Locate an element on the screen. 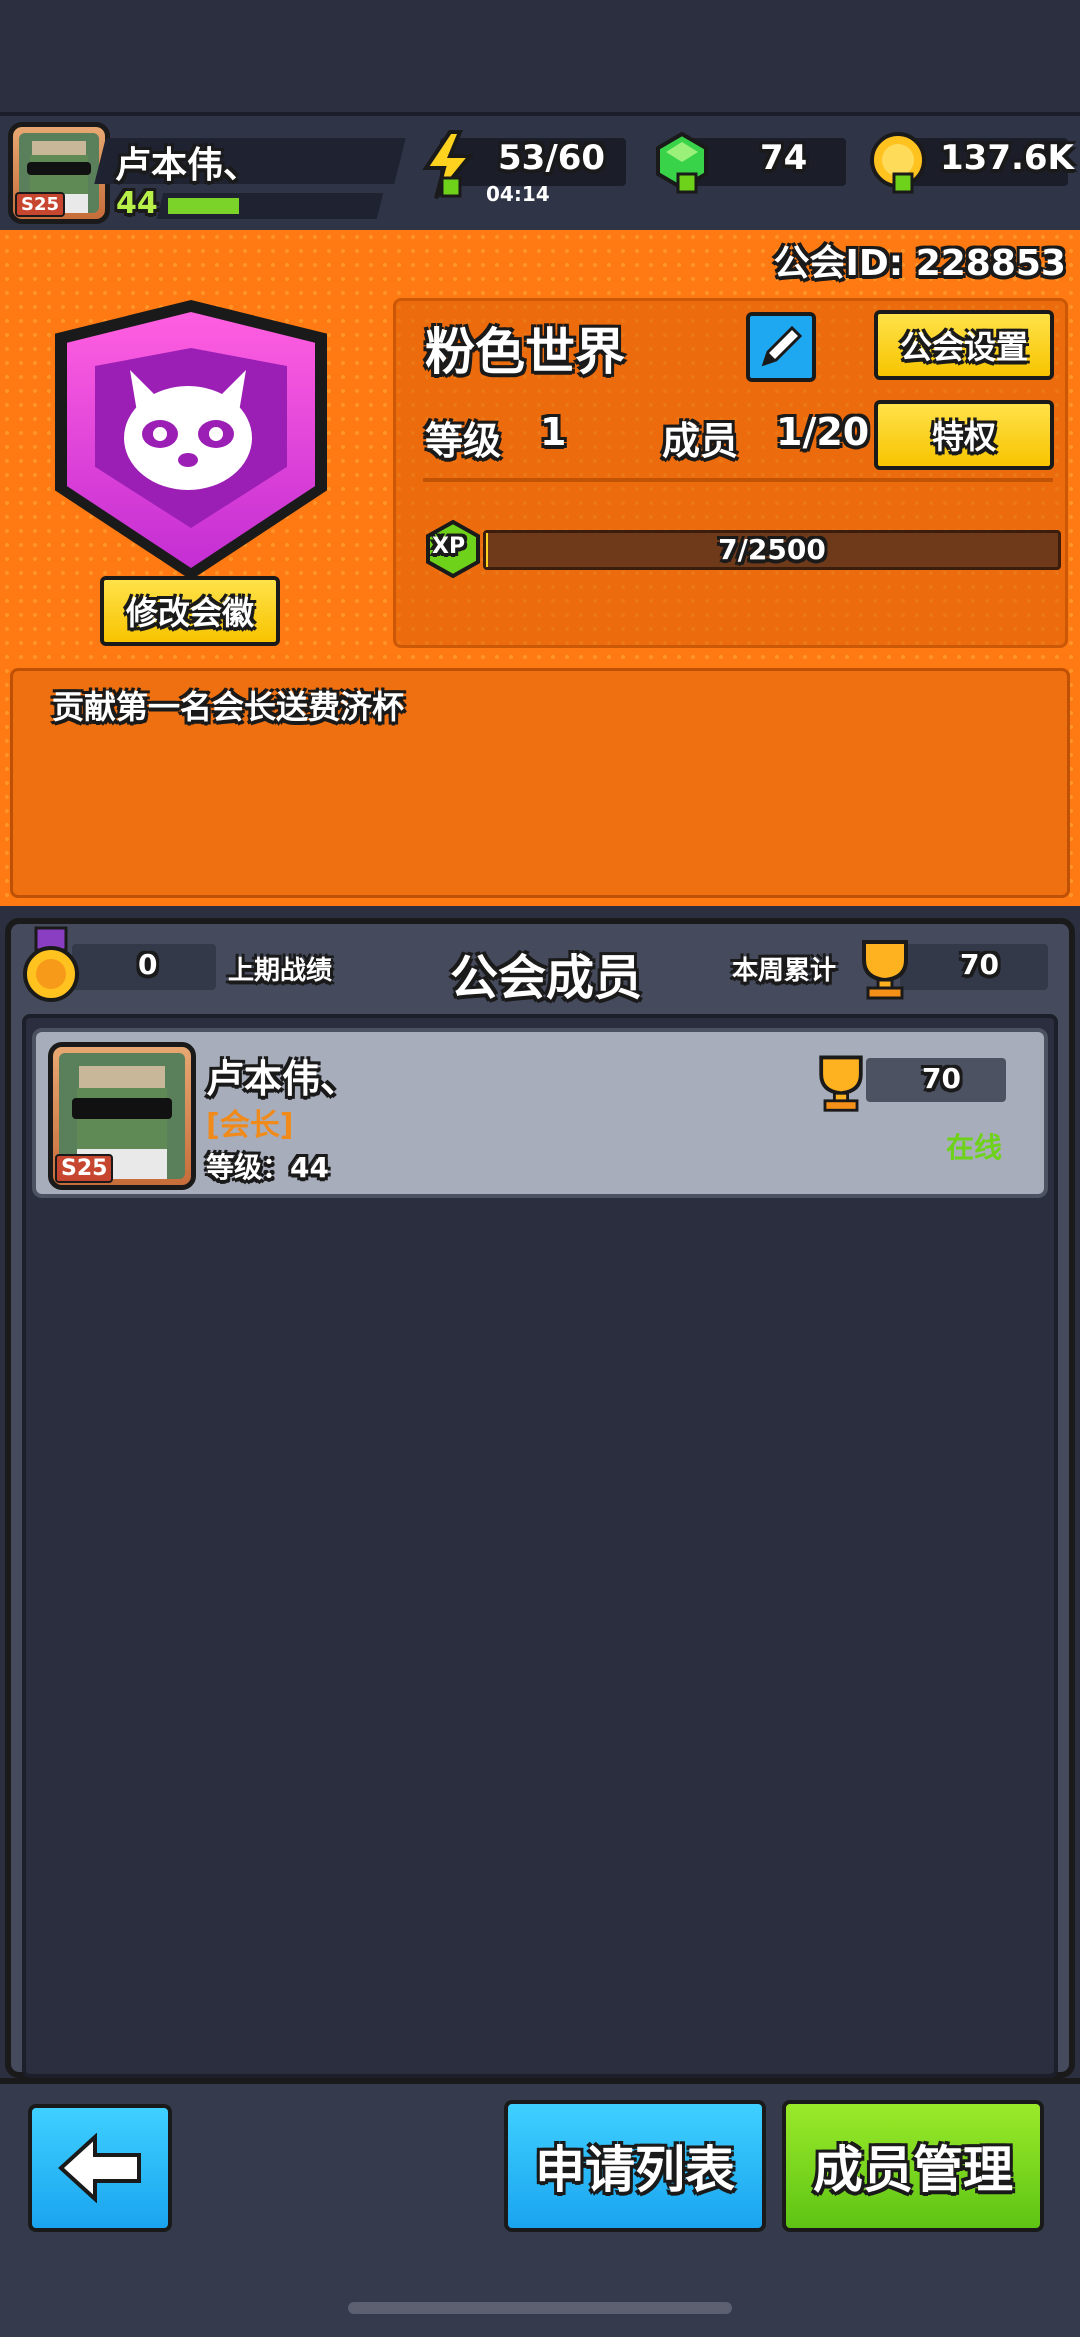  guild-name: 粉色世界 is located at coordinates (525, 352).